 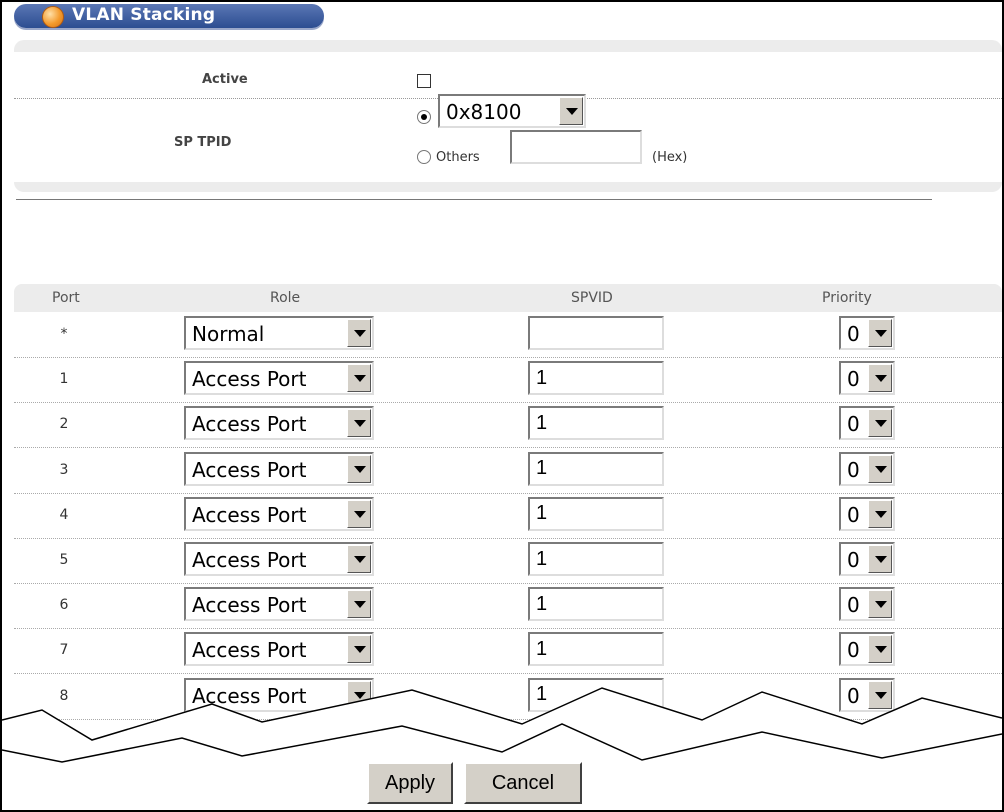 I want to click on active-checkbox, so click(x=424, y=81).